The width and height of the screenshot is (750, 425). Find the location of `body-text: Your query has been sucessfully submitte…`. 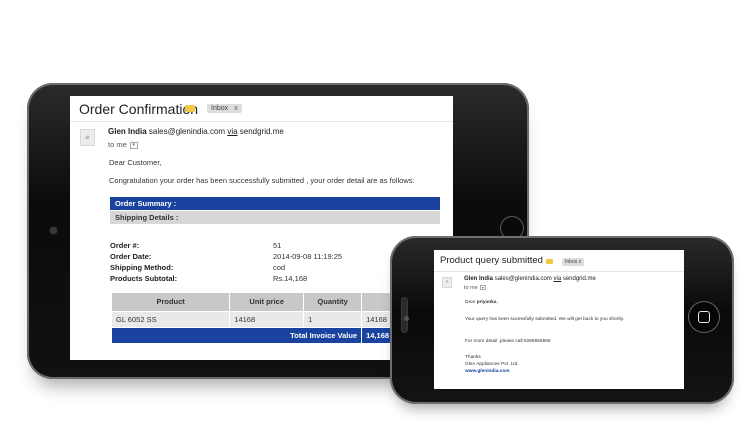

body-text: Your query has been sucessfully submitte… is located at coordinates (545, 319).